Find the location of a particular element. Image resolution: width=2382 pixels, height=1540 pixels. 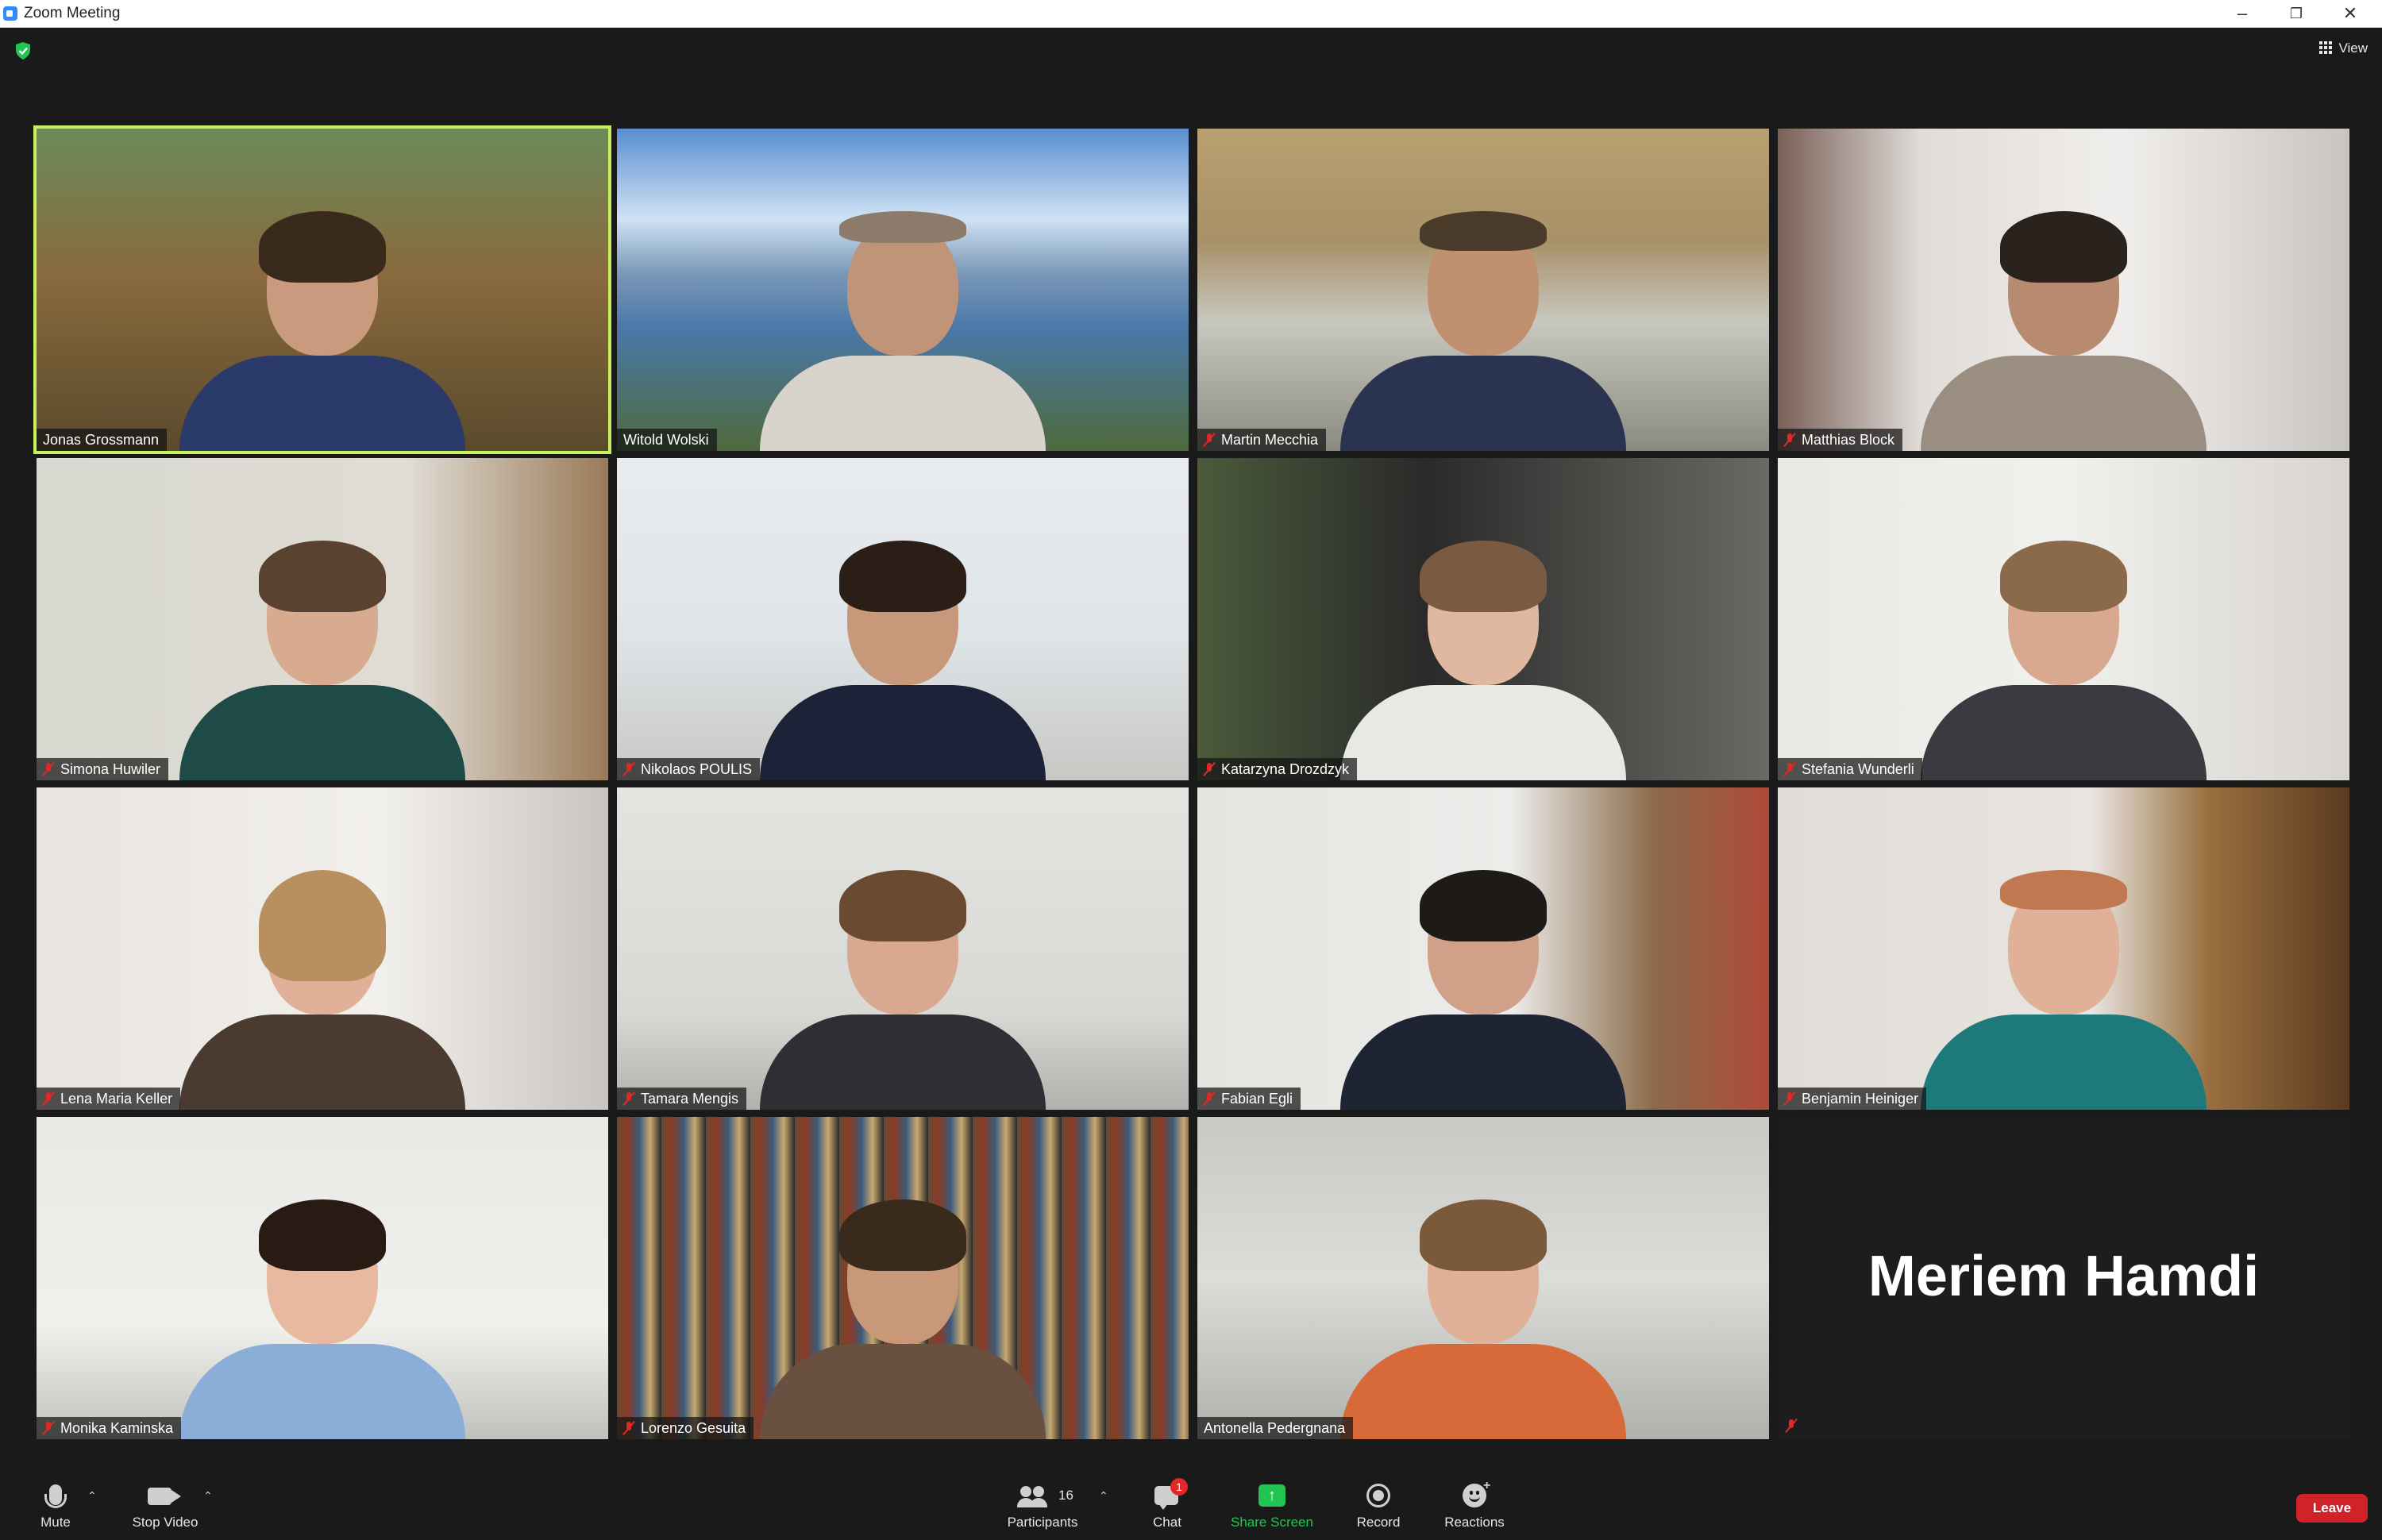

participants-label: Participants is located at coordinates (1042, 1522).